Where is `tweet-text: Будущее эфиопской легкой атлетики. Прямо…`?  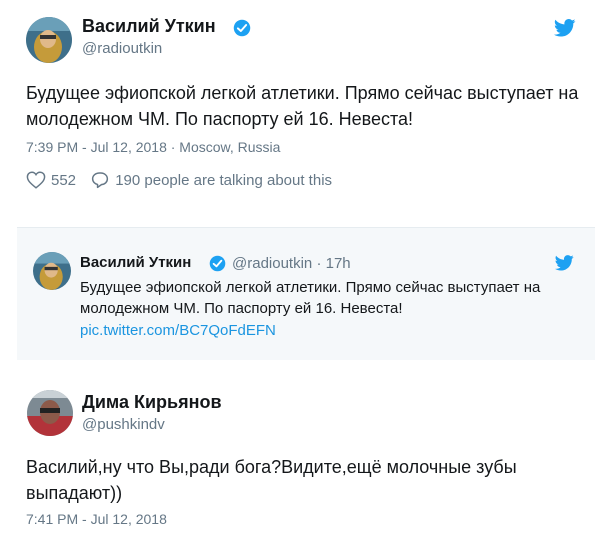
tweet-text: Будущее эфиопской легкой атлетики. Прямо… is located at coordinates (302, 106).